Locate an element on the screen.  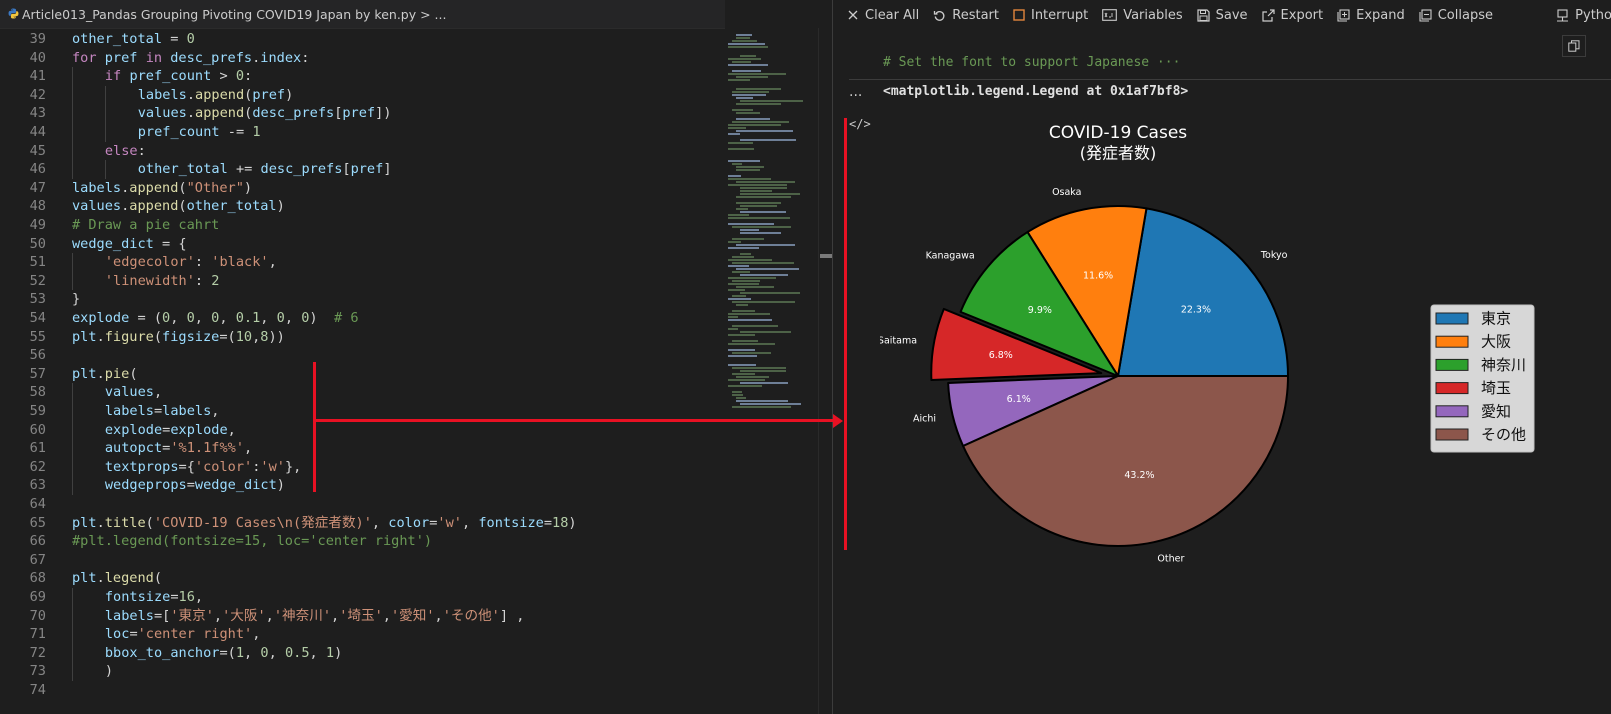
code-line: 51 'edgecolor': 'black', is located at coordinates (362, 262).